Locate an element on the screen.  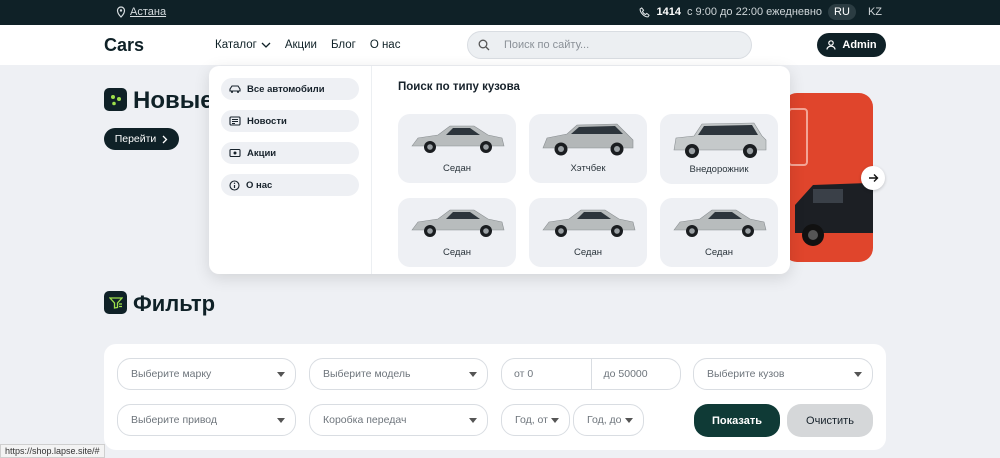
phone-icon is located at coordinates (645, 11).